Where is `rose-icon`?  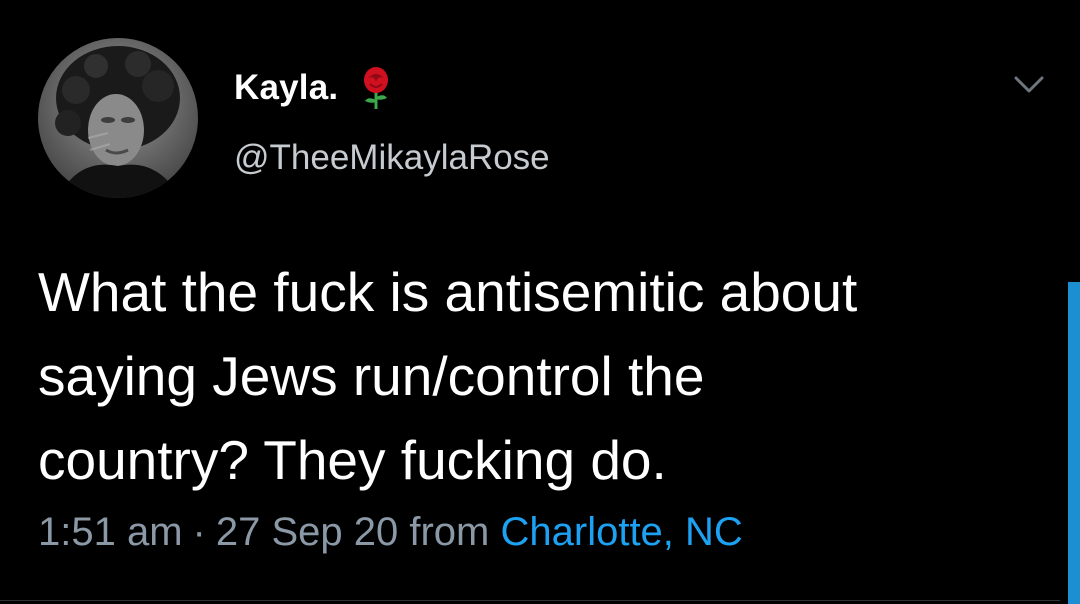
rose-icon is located at coordinates (376, 88).